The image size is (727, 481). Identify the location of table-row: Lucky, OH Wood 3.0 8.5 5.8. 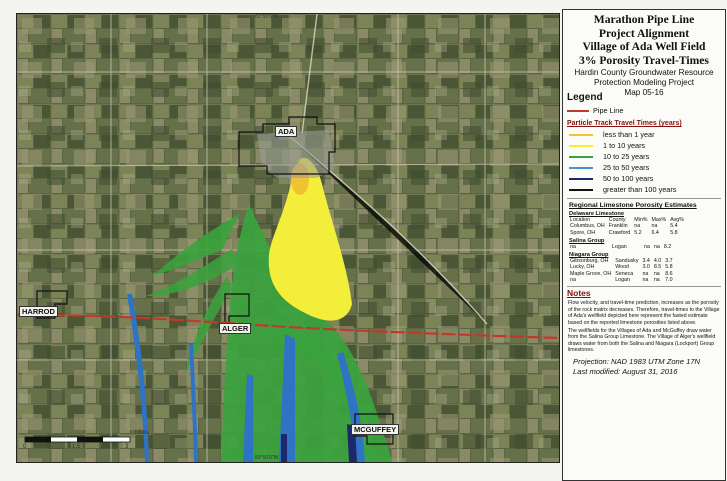
(621, 267).